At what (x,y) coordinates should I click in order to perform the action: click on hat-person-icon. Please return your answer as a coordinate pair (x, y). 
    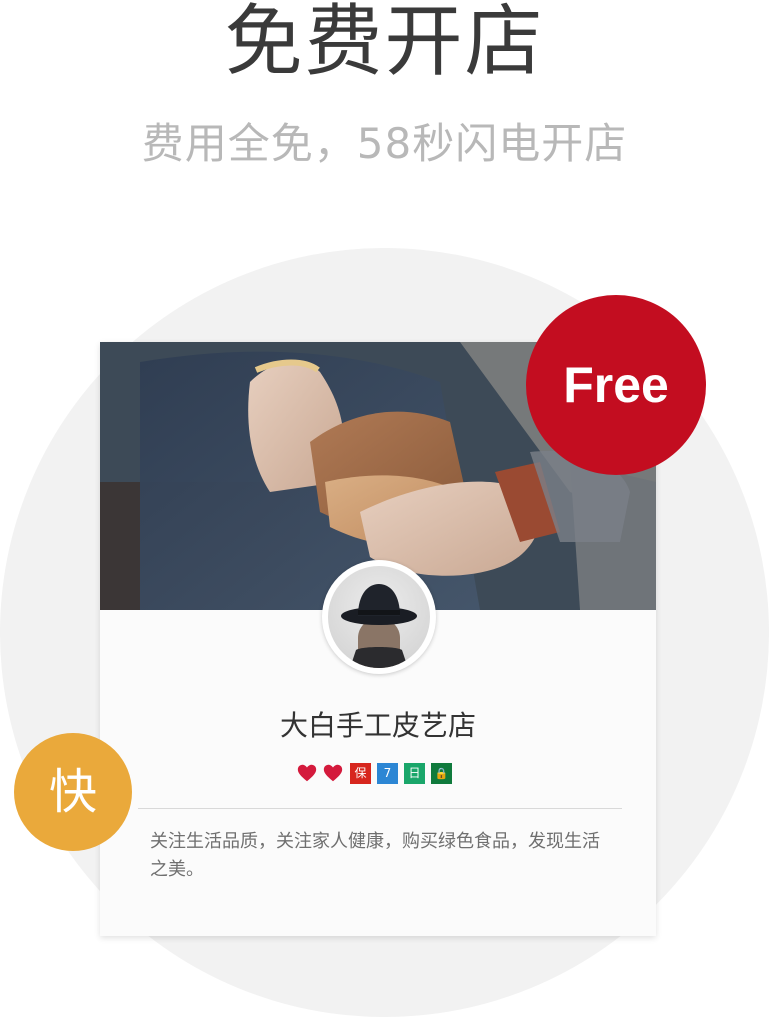
    Looking at the image, I should click on (379, 626).